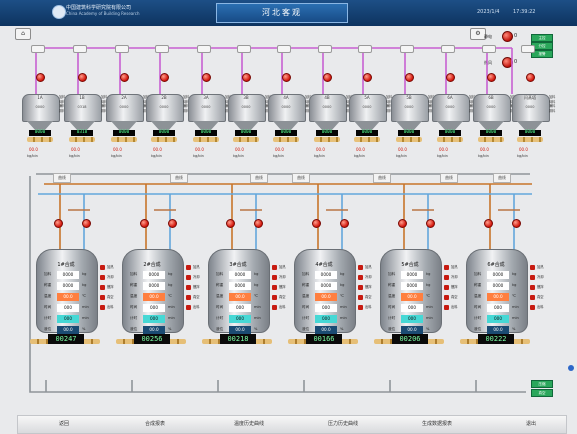 The image size is (577, 434). I want to click on silo-label: 2A, so click(124, 97).